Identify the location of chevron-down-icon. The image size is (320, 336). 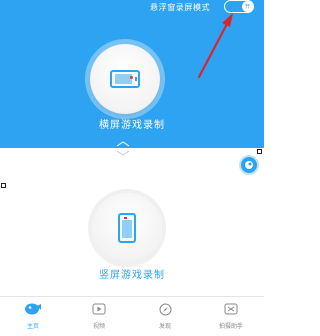
(123, 153).